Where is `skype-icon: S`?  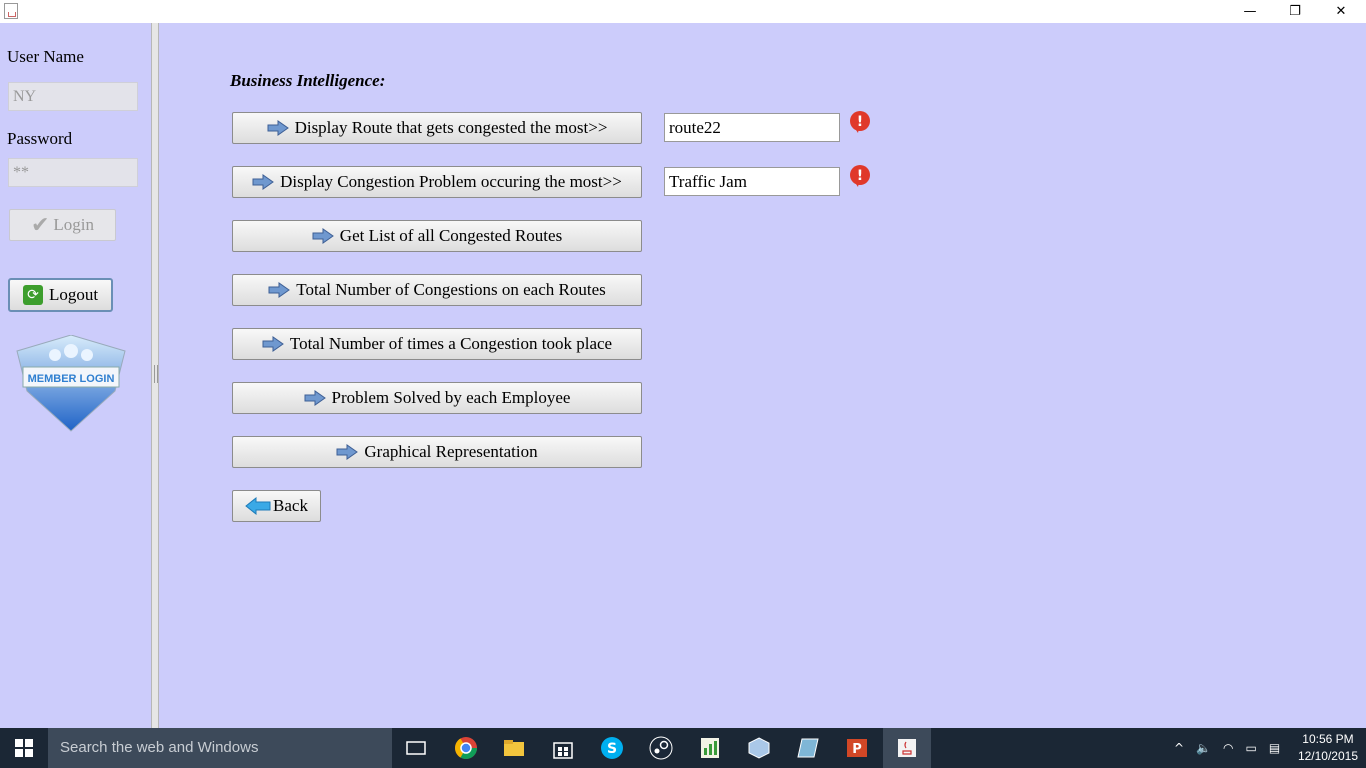 skype-icon: S is located at coordinates (612, 748).